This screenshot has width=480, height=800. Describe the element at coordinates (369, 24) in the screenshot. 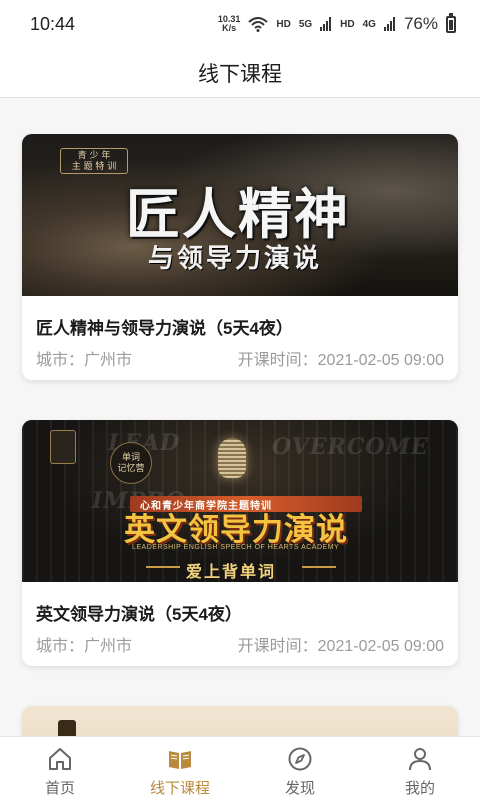

I see `signal-4g-label: 4G` at that location.